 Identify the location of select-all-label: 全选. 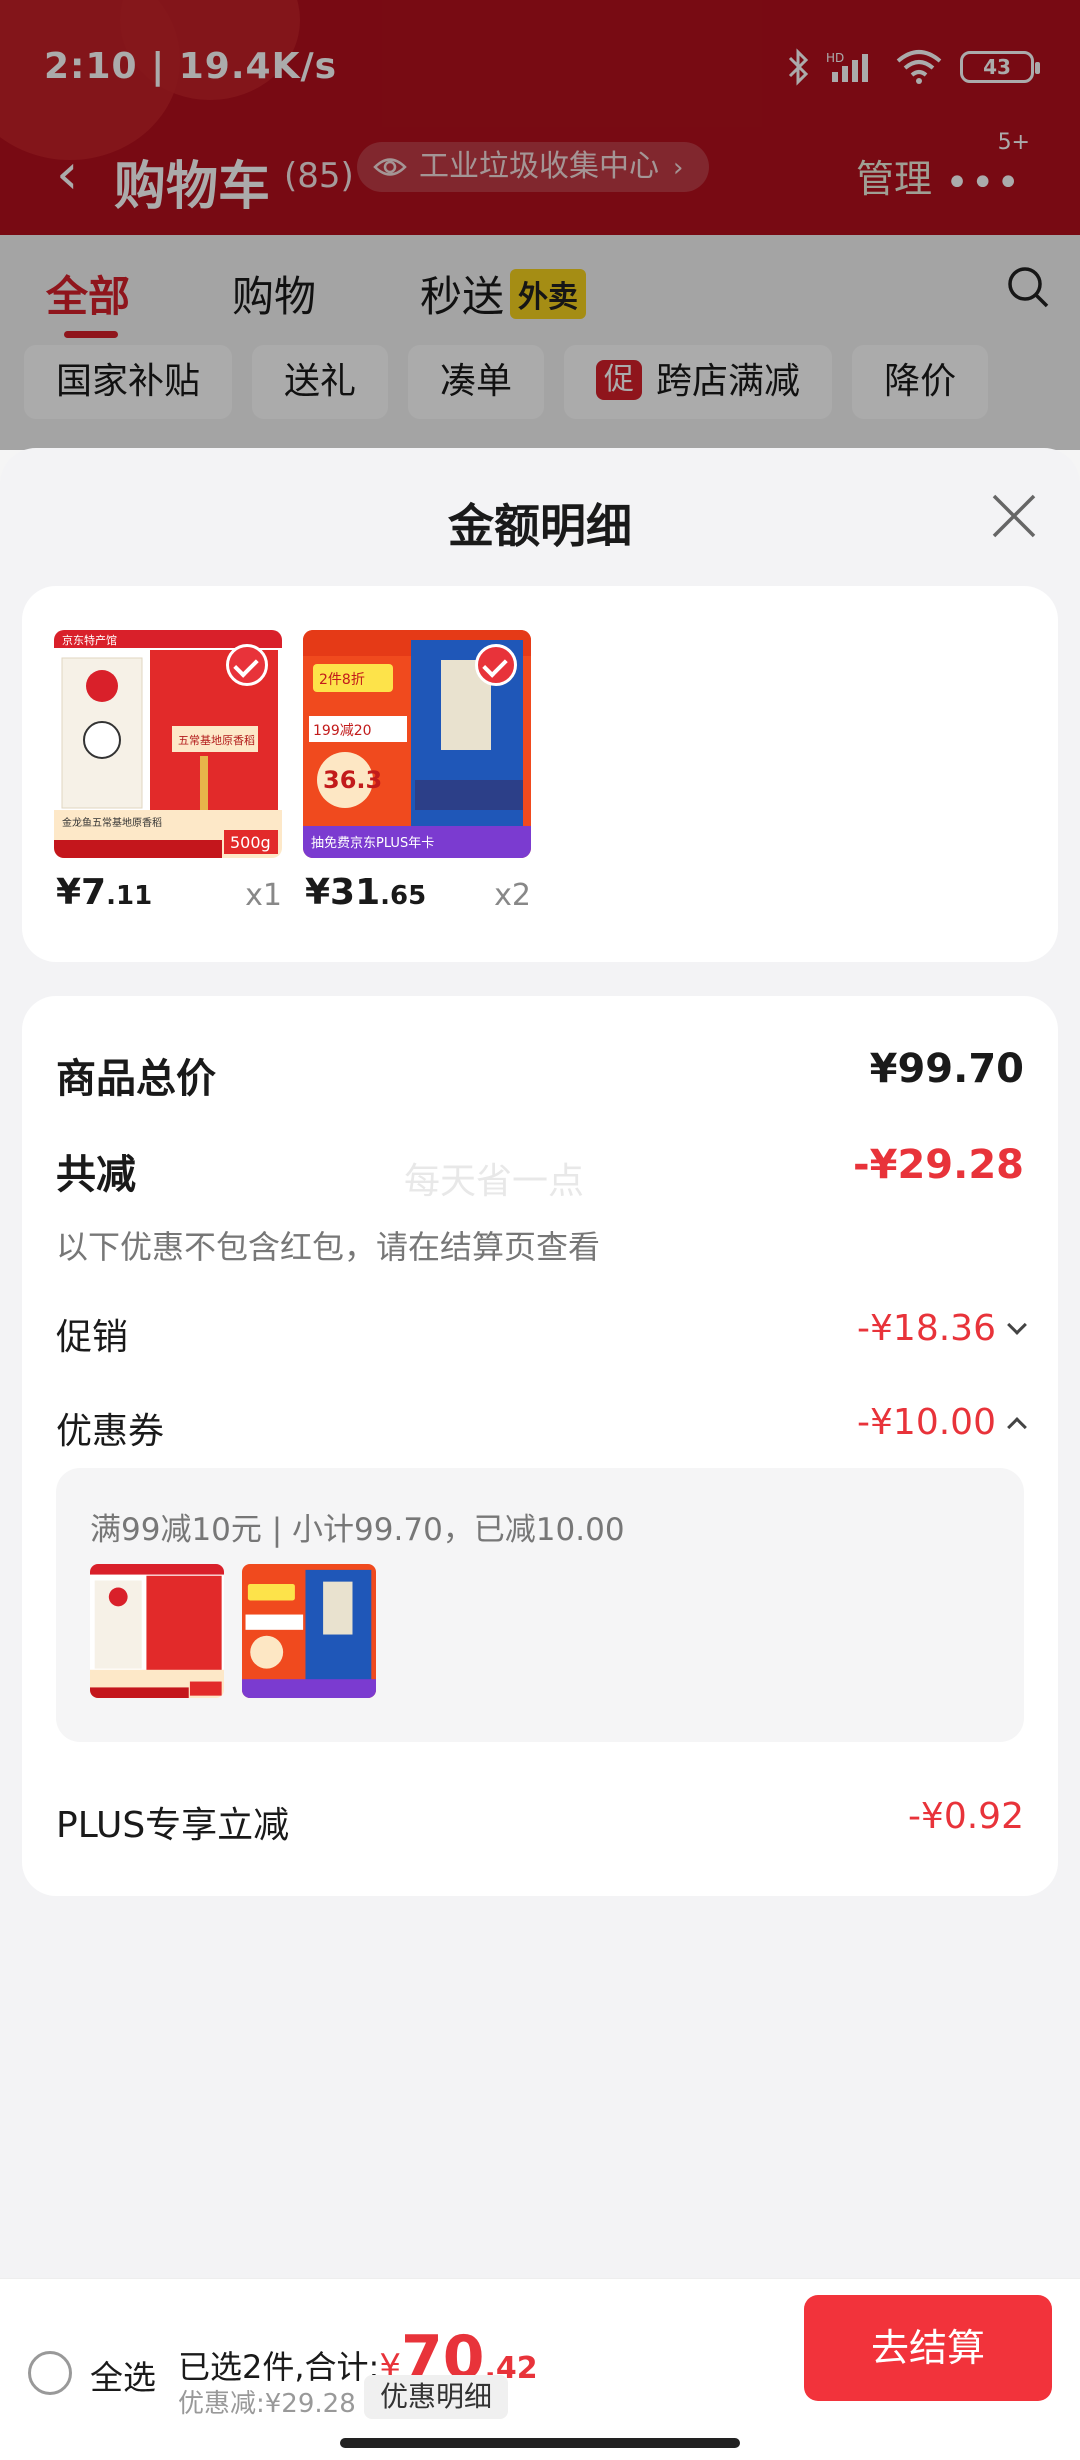
(123, 2375).